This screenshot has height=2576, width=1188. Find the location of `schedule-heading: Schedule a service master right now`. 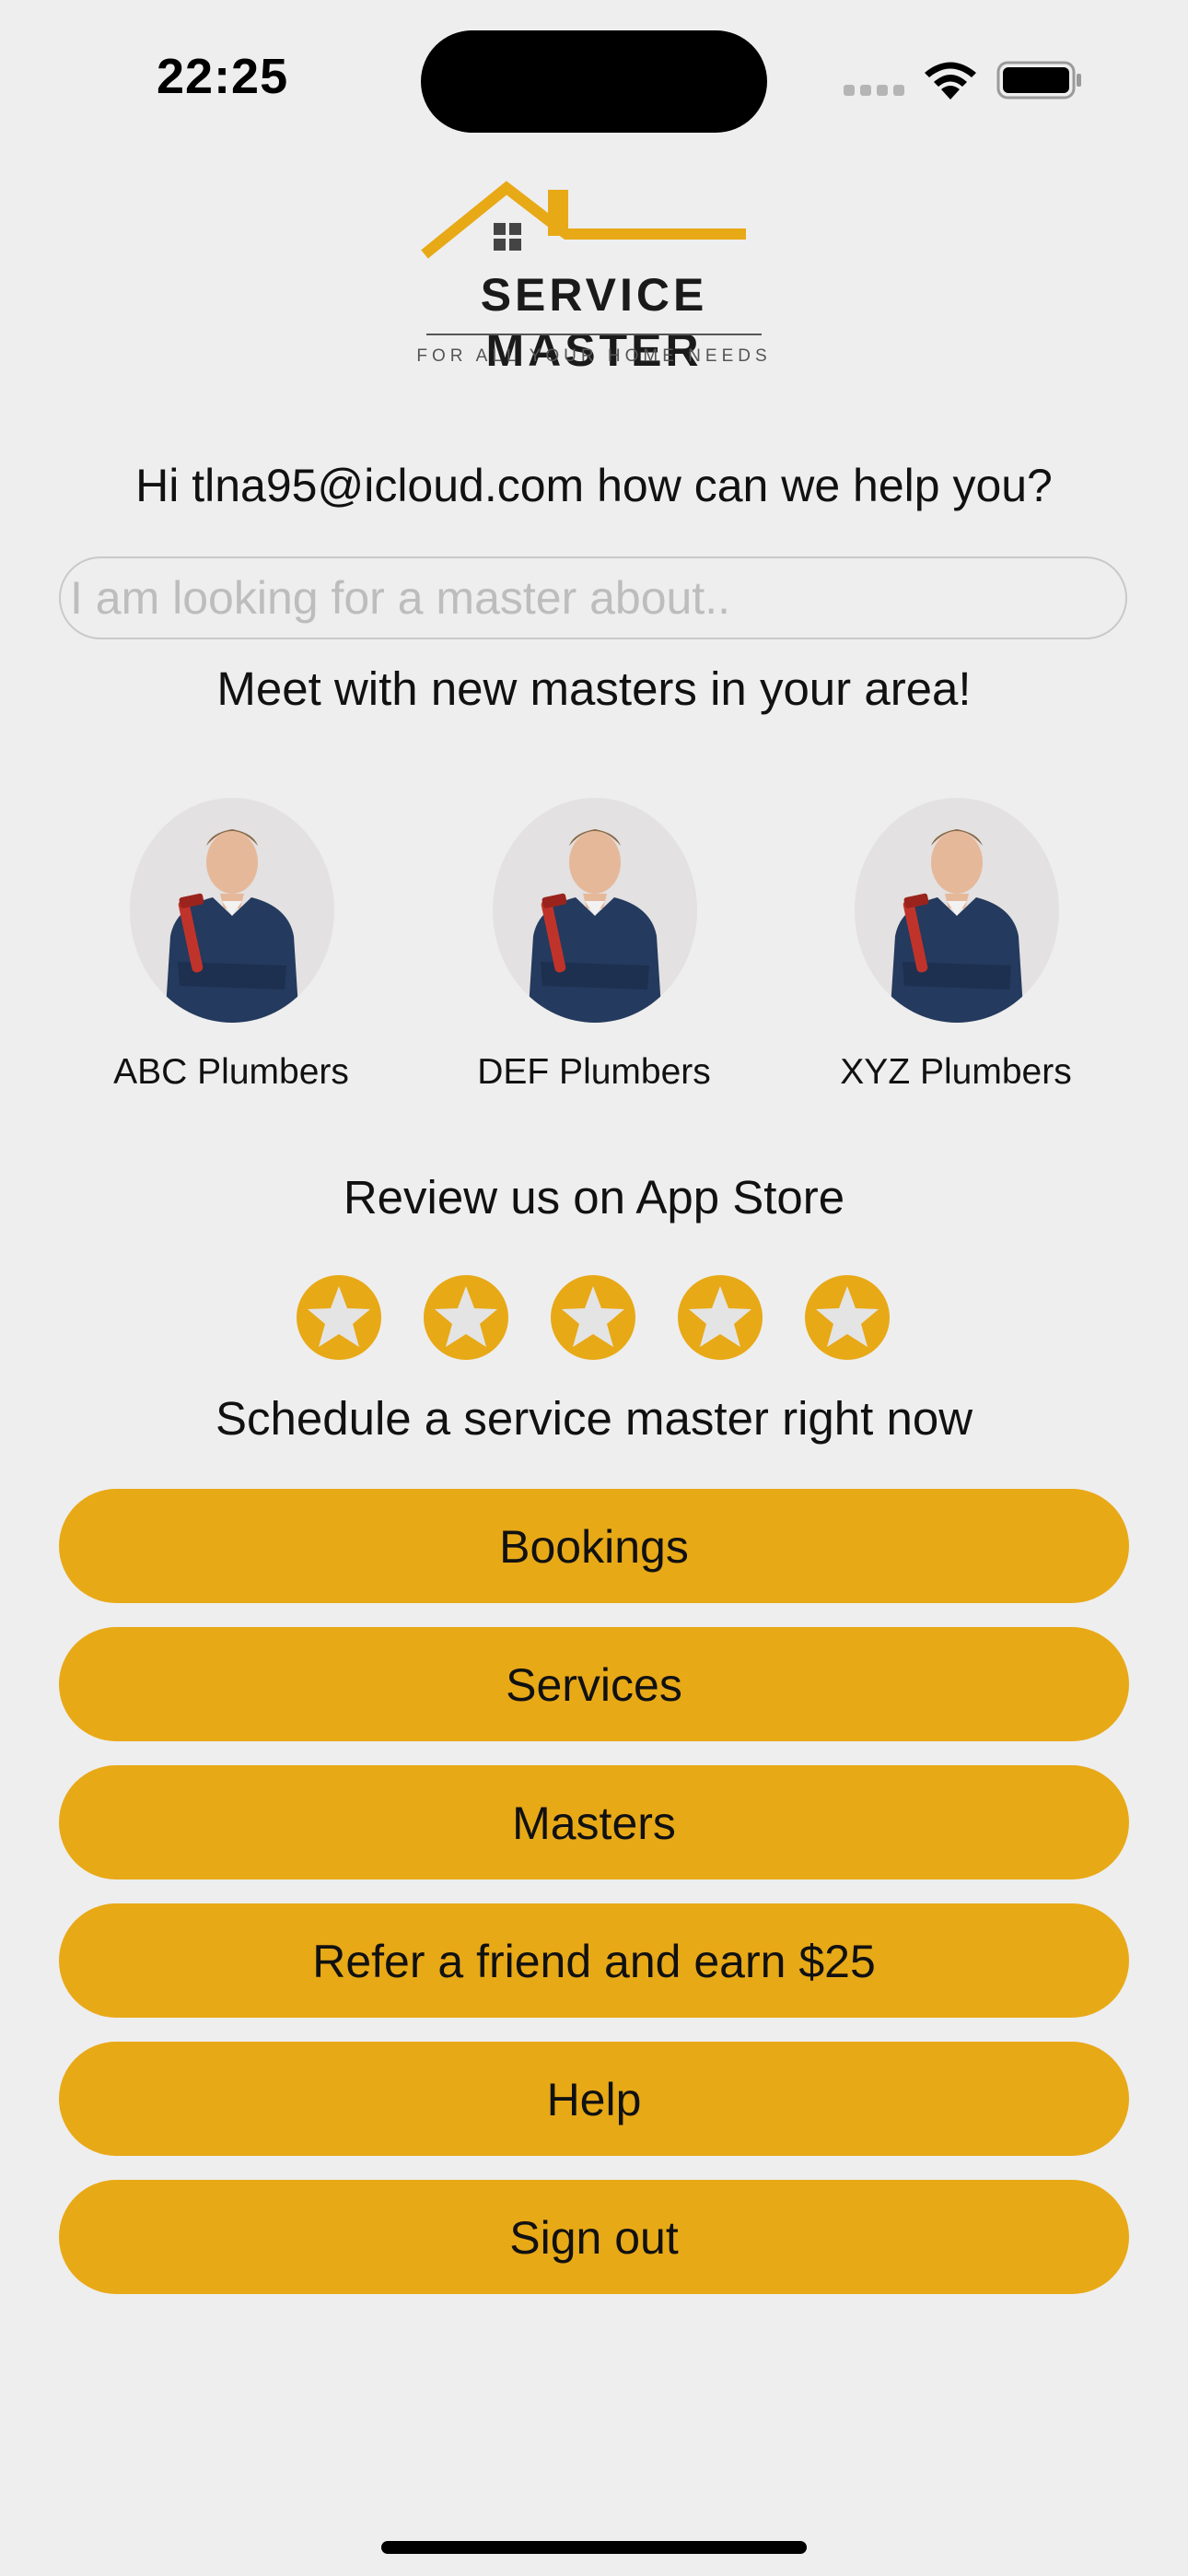

schedule-heading: Schedule a service master right now is located at coordinates (594, 1418).